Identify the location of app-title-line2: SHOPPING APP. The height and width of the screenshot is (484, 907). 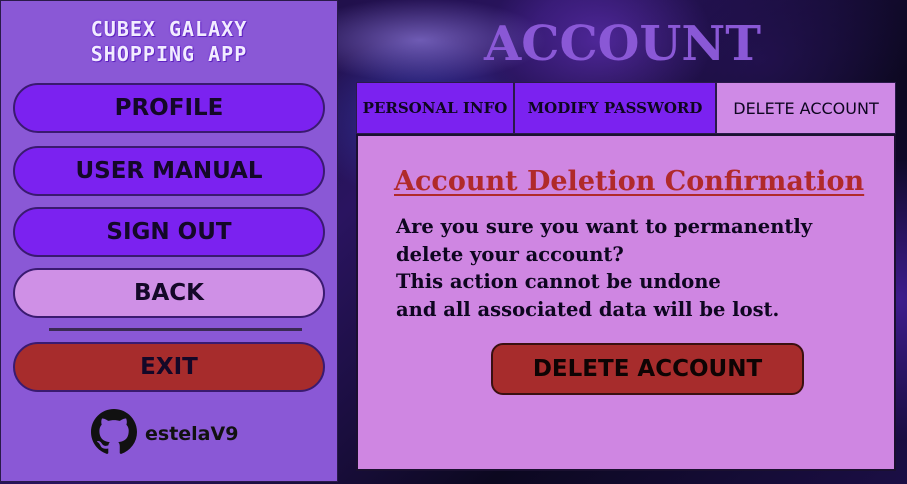
(169, 54).